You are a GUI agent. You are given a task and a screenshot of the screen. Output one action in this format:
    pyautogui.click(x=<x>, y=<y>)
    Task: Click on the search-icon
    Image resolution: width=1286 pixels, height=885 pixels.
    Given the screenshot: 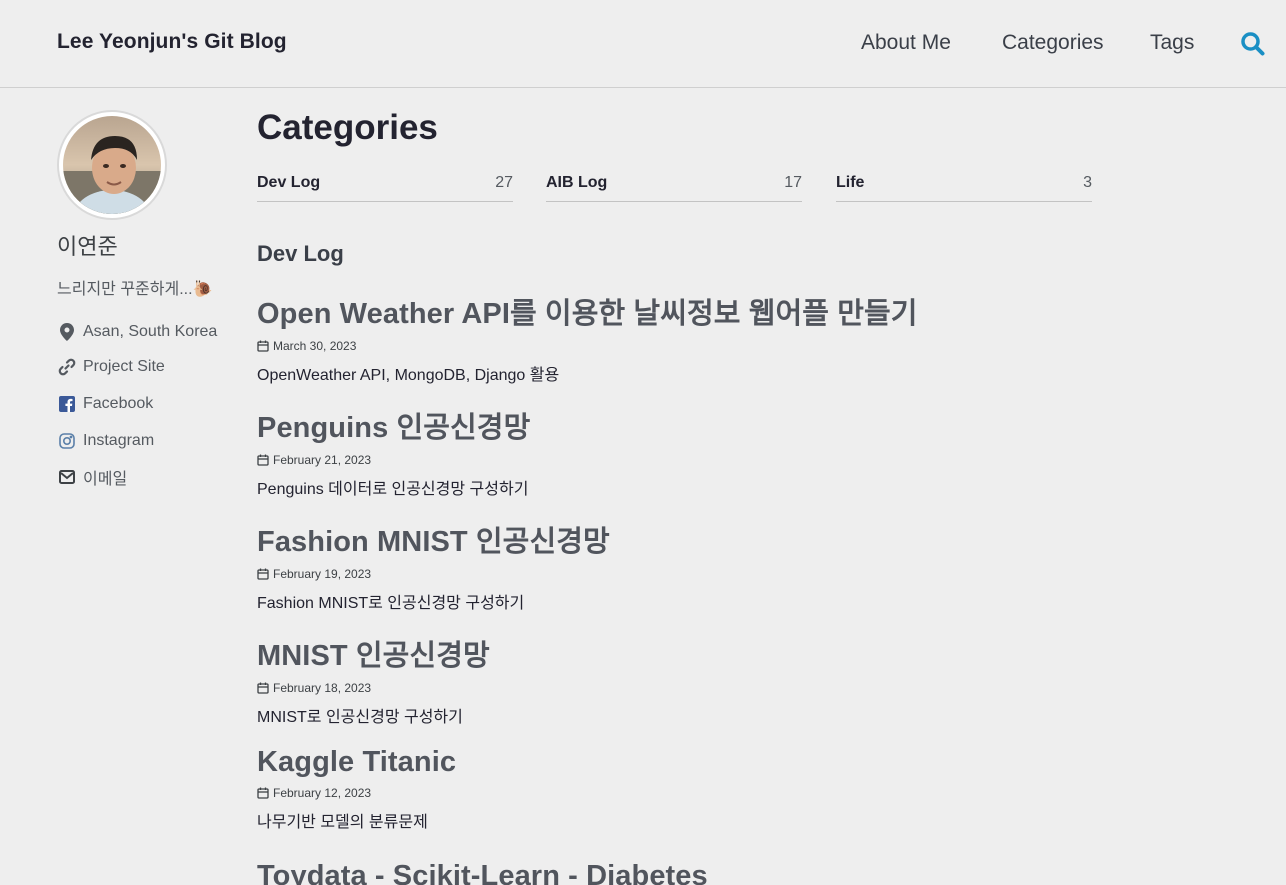 What is the action you would take?
    pyautogui.click(x=1253, y=44)
    